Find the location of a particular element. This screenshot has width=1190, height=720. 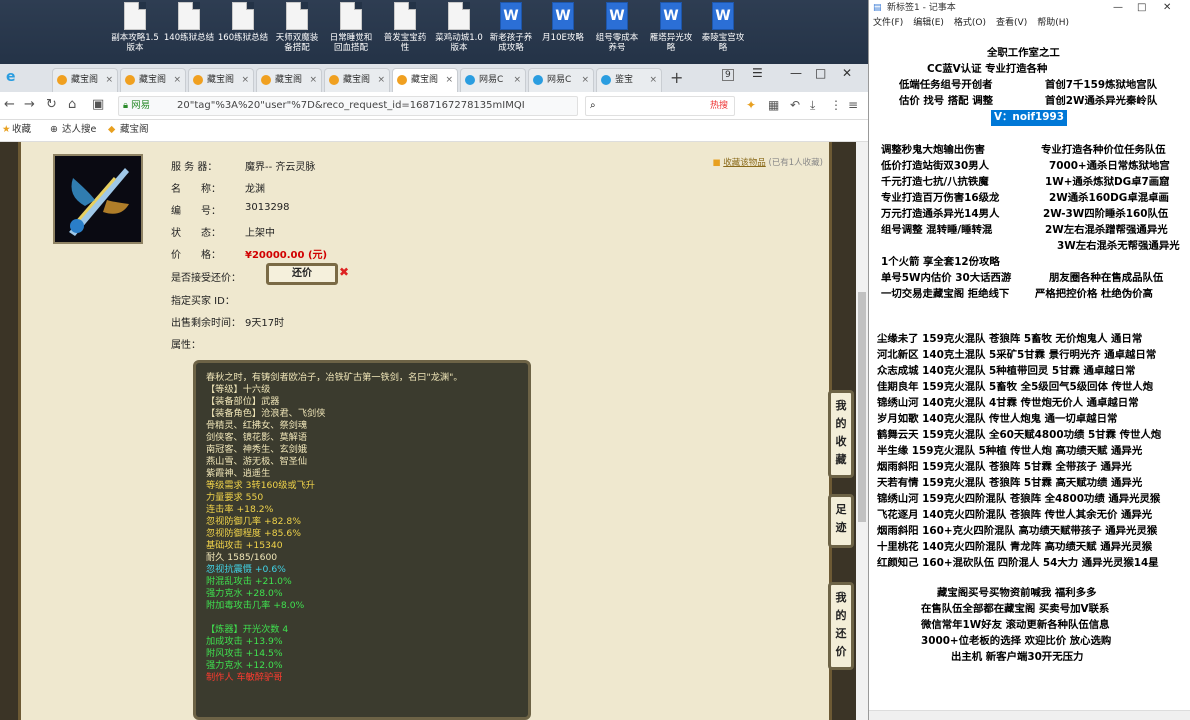

desktop-icon-label: 新老孩子养 成攻略 is located at coordinates (511, 43).